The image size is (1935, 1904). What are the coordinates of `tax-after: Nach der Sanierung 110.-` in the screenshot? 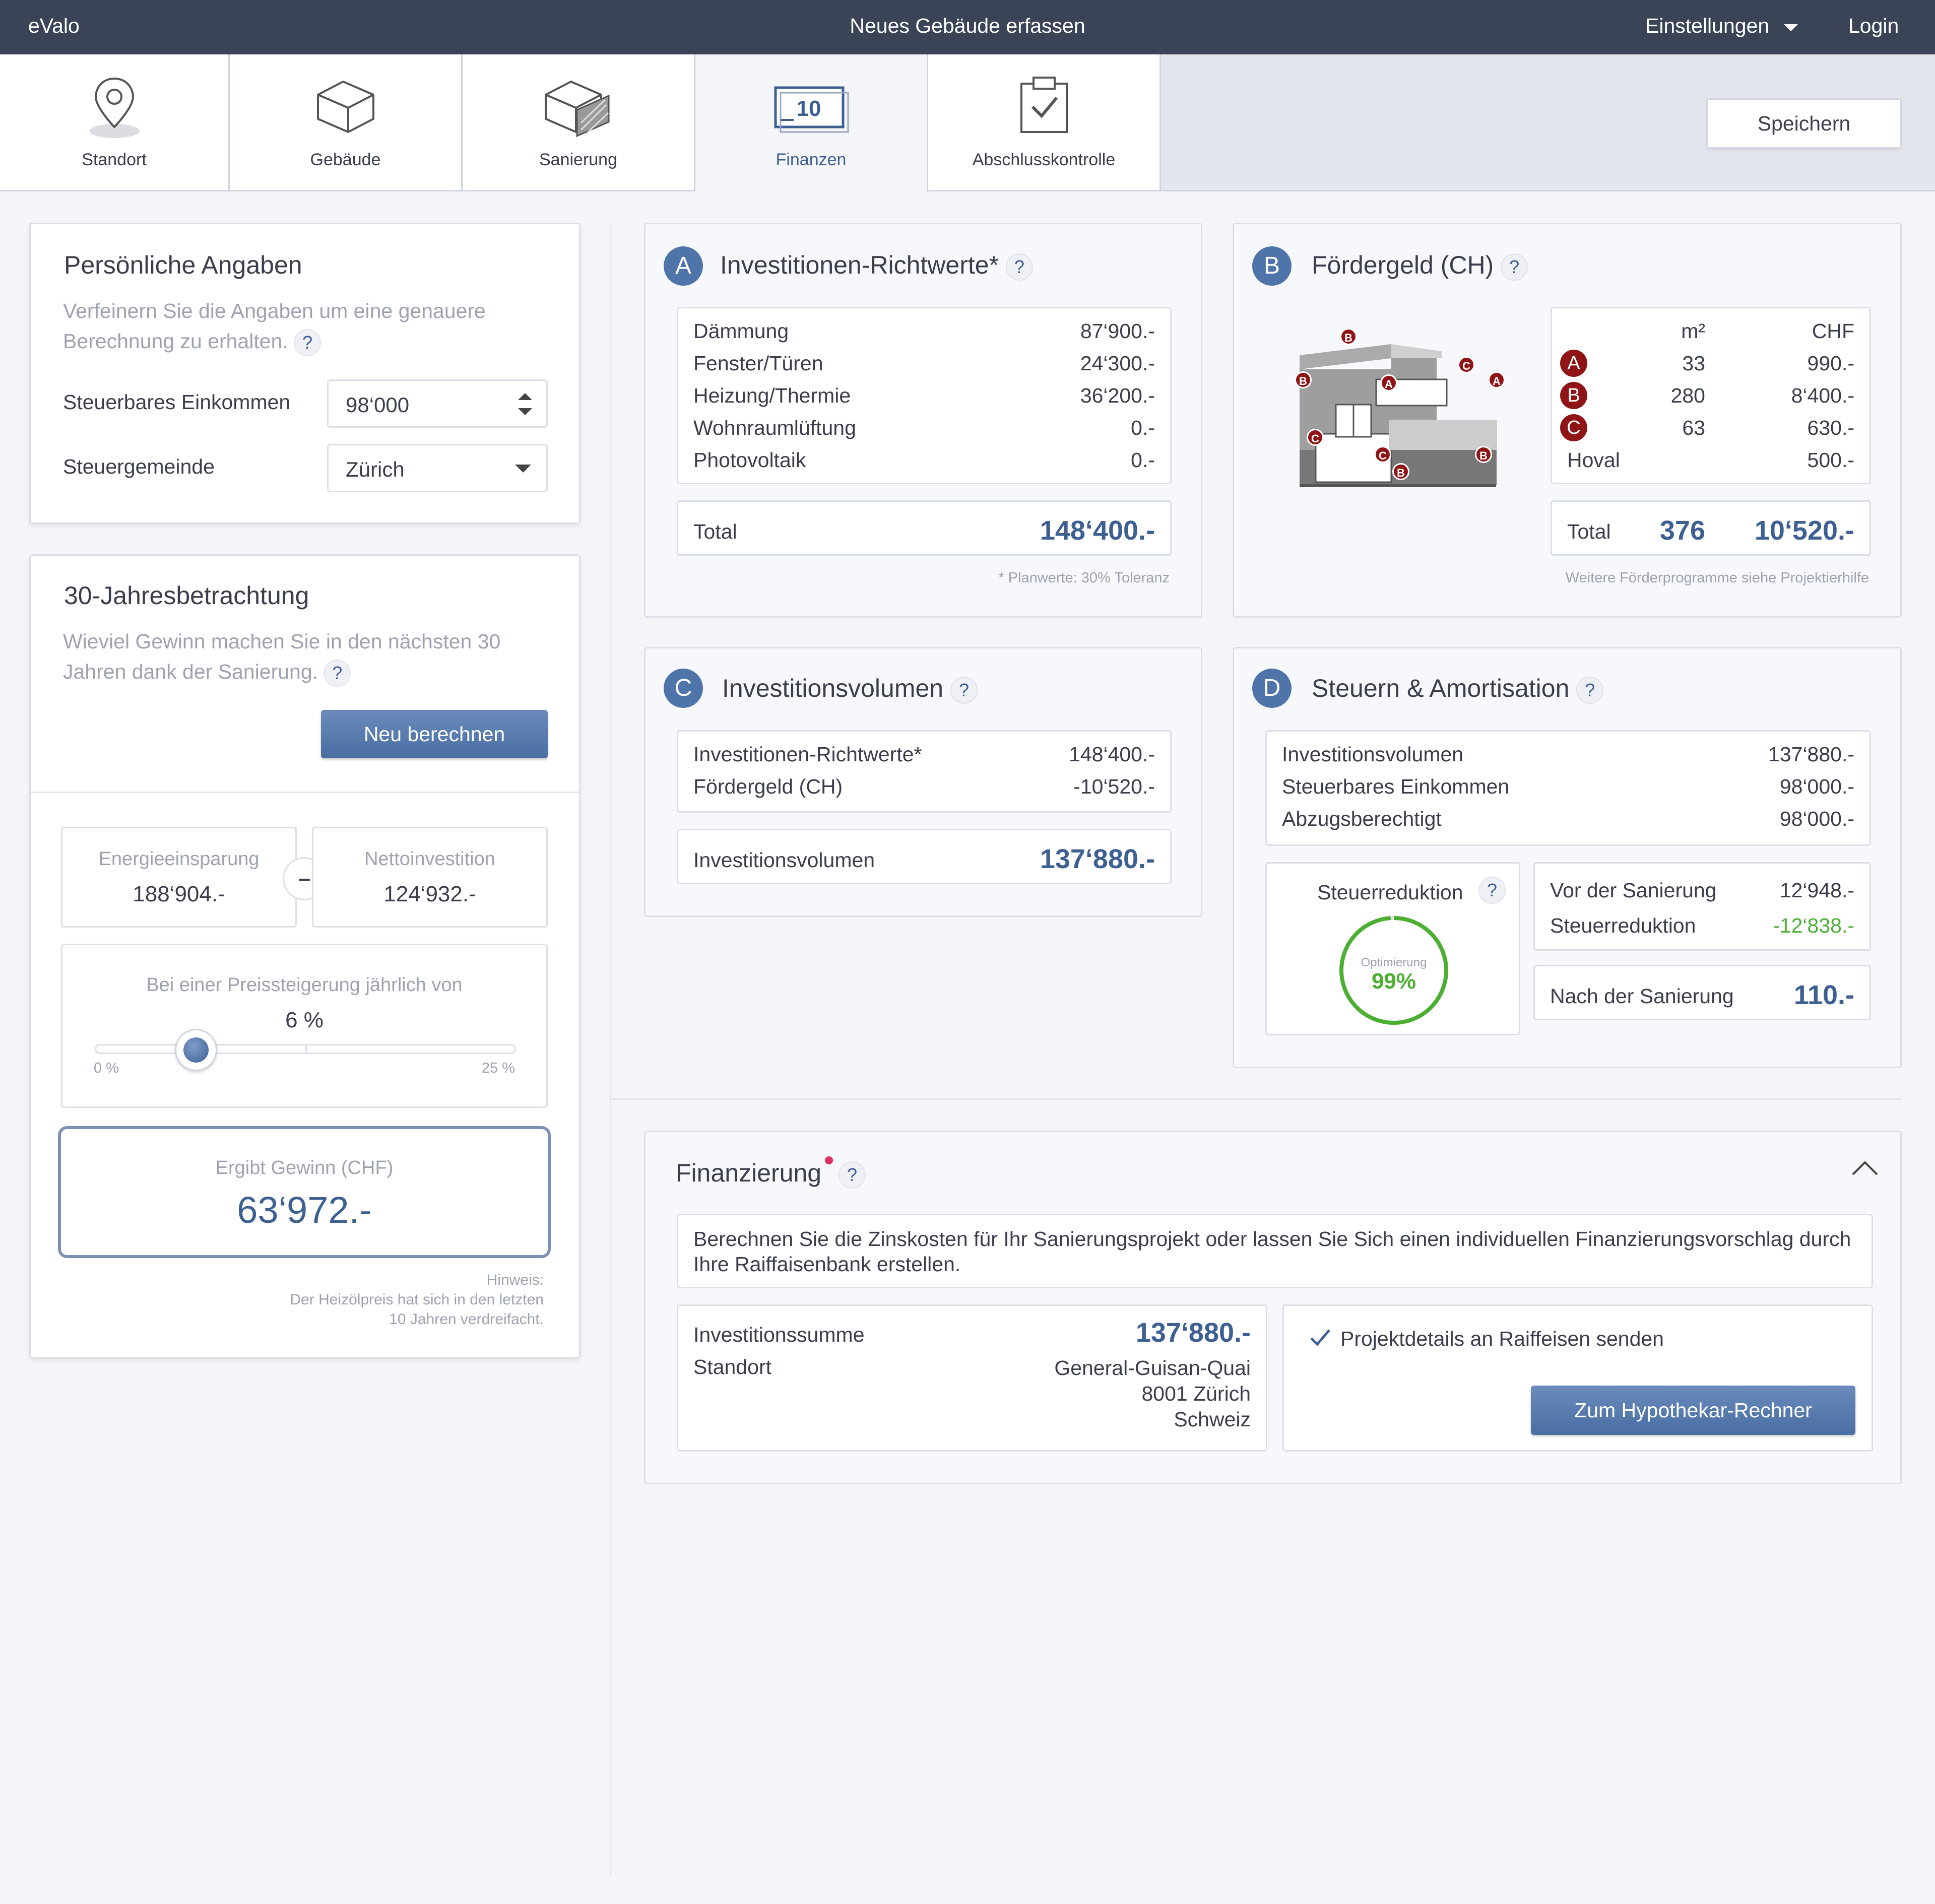 It's located at (1702, 992).